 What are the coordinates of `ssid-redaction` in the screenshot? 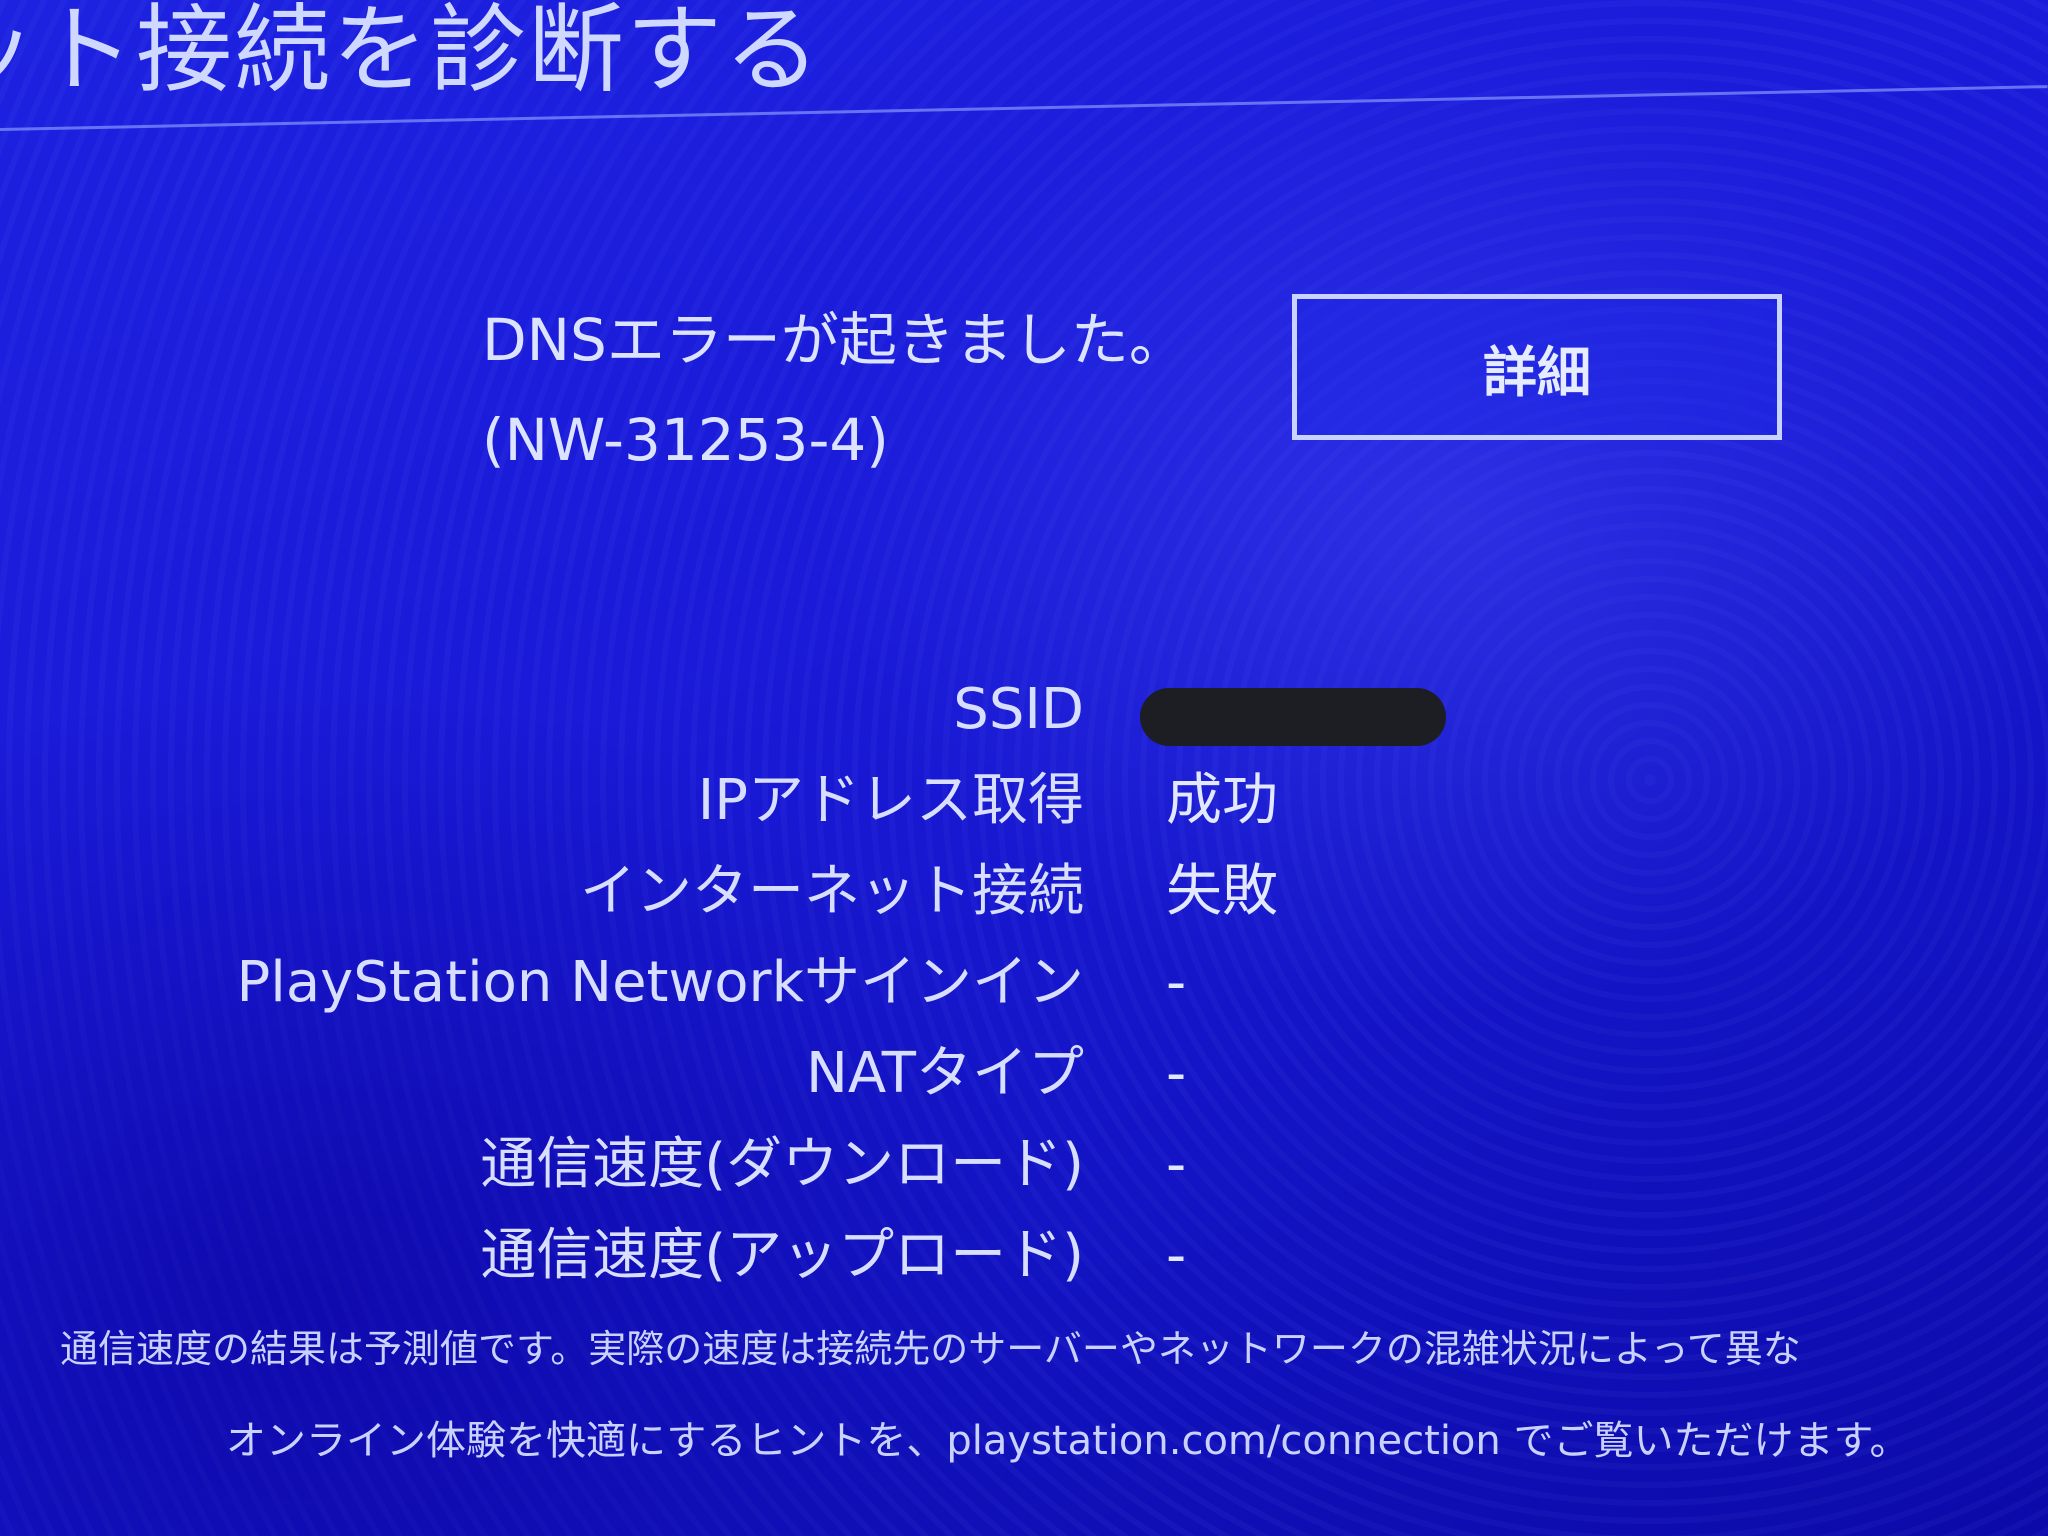 It's located at (1293, 717).